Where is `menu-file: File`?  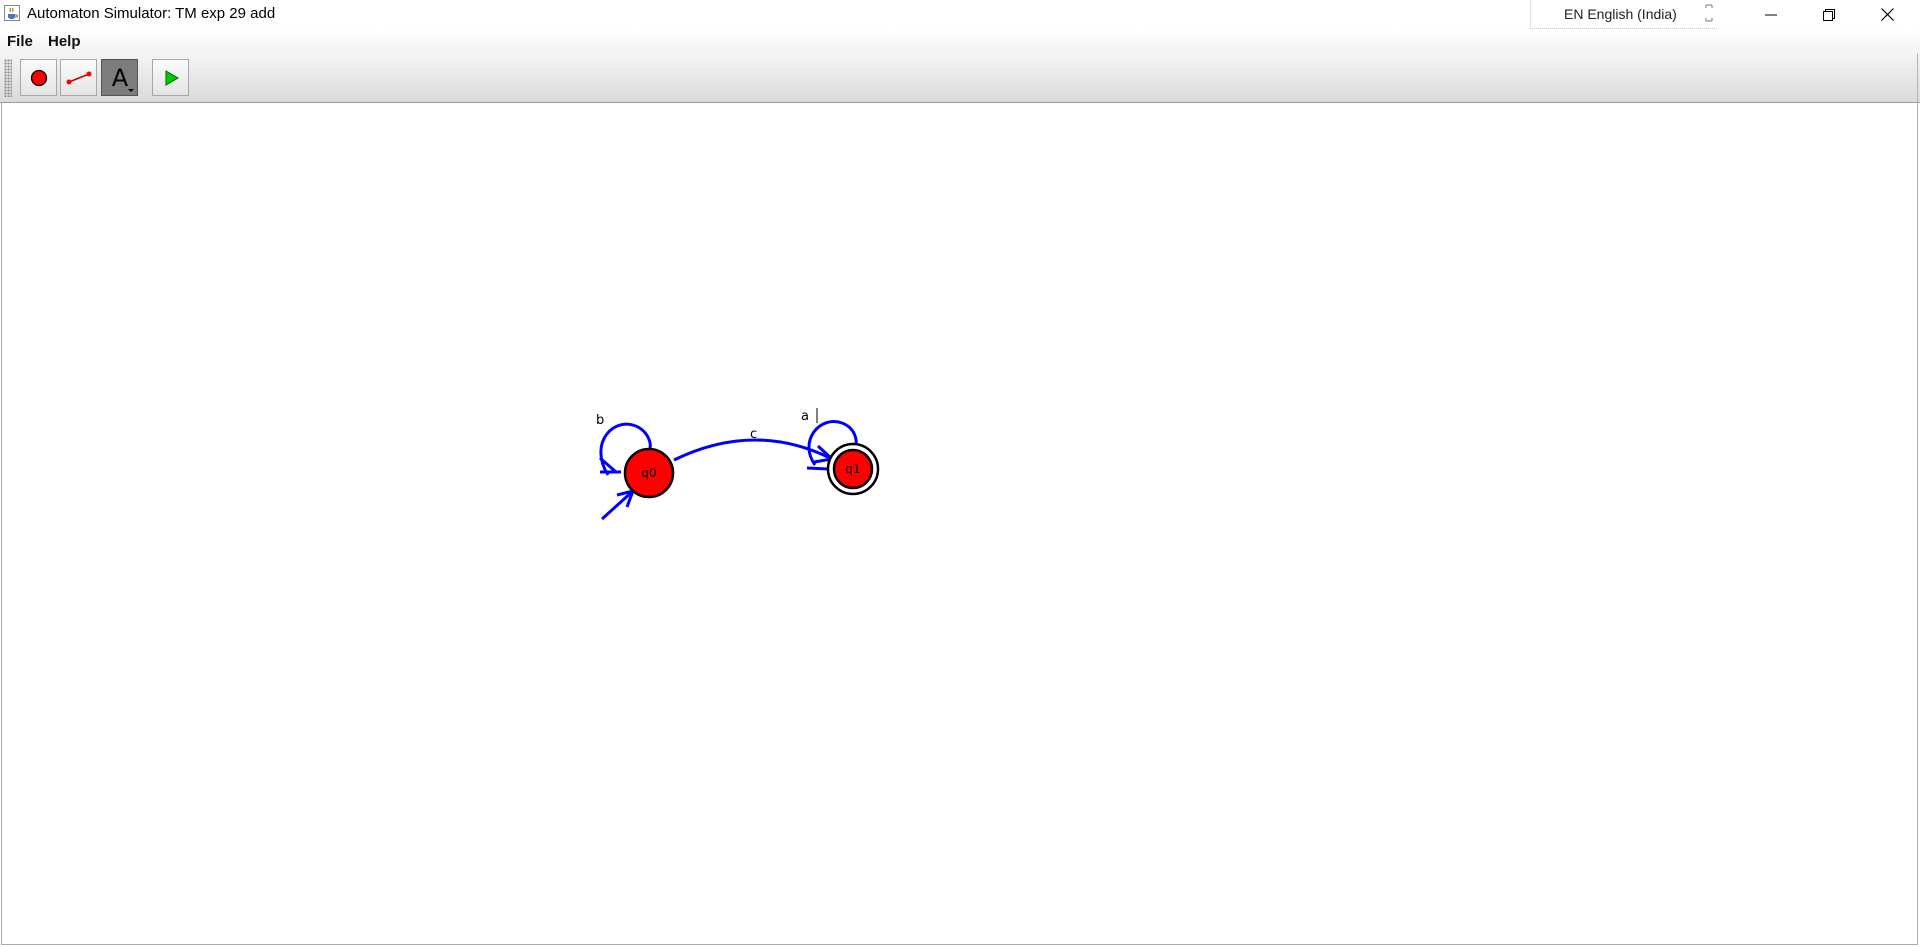 menu-file: File is located at coordinates (20, 41).